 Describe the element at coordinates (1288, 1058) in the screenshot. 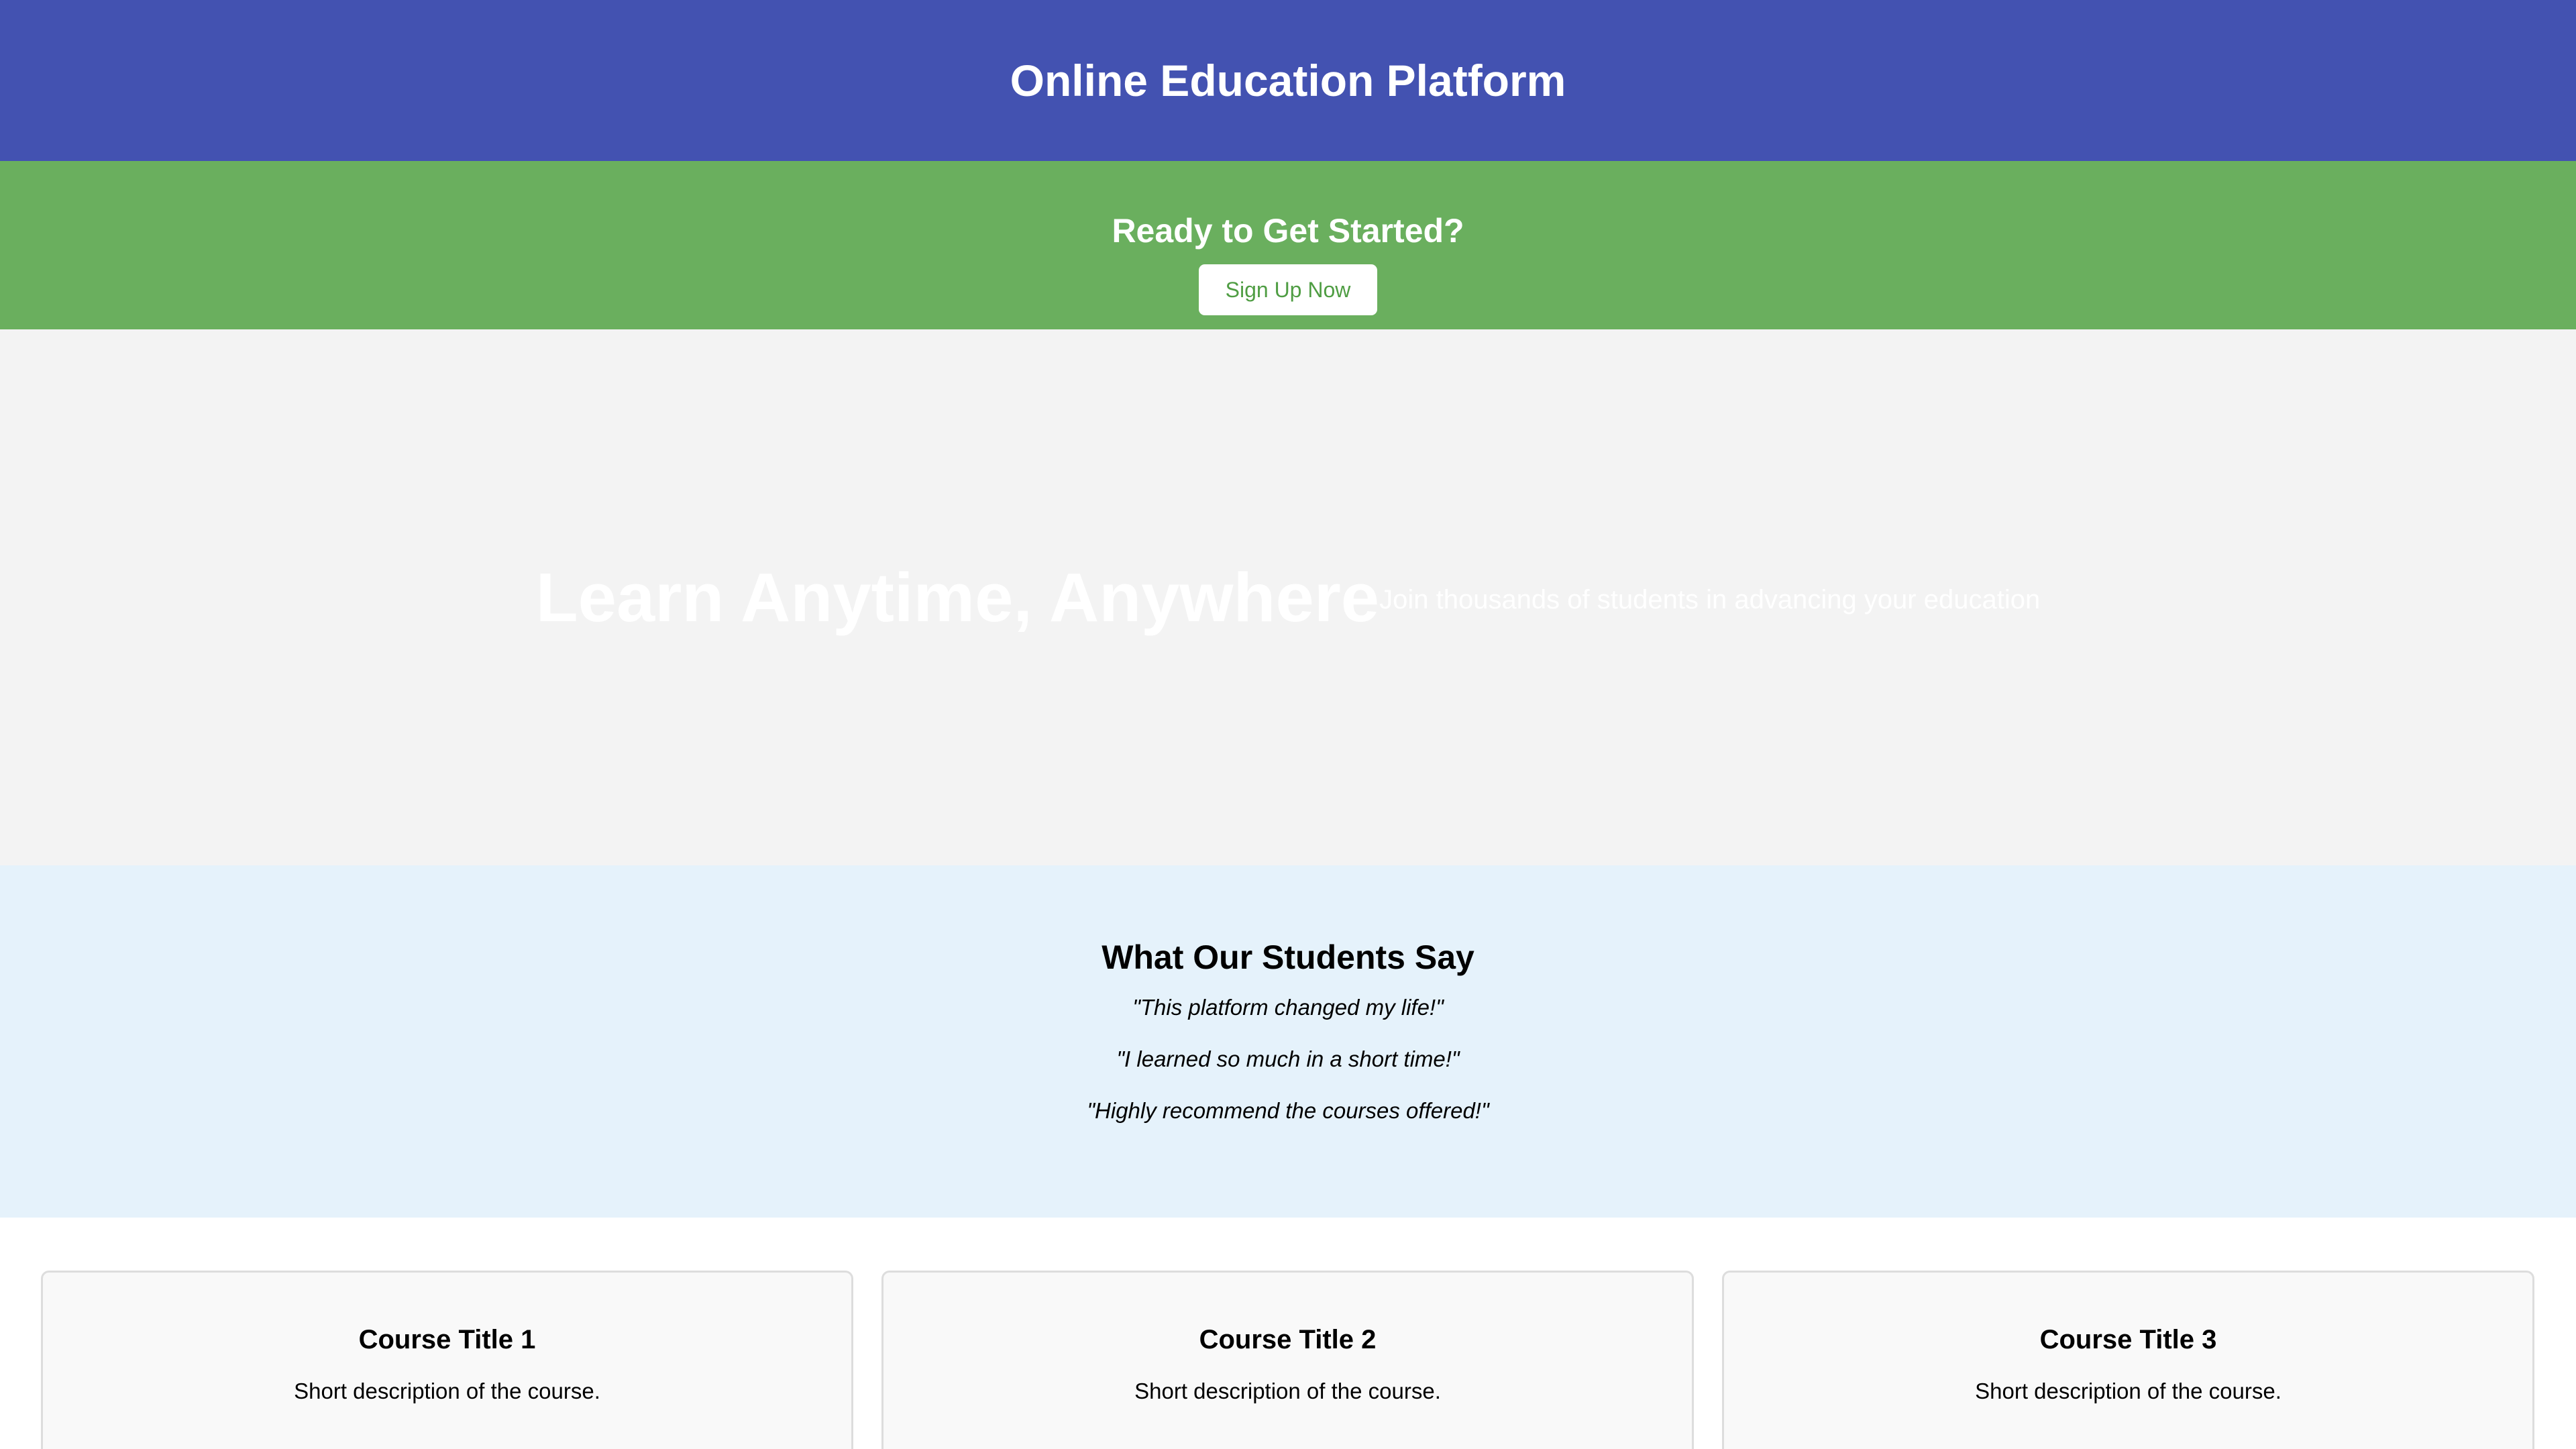

I see `testimonial-quote: "I learned so much in a short time!"` at that location.